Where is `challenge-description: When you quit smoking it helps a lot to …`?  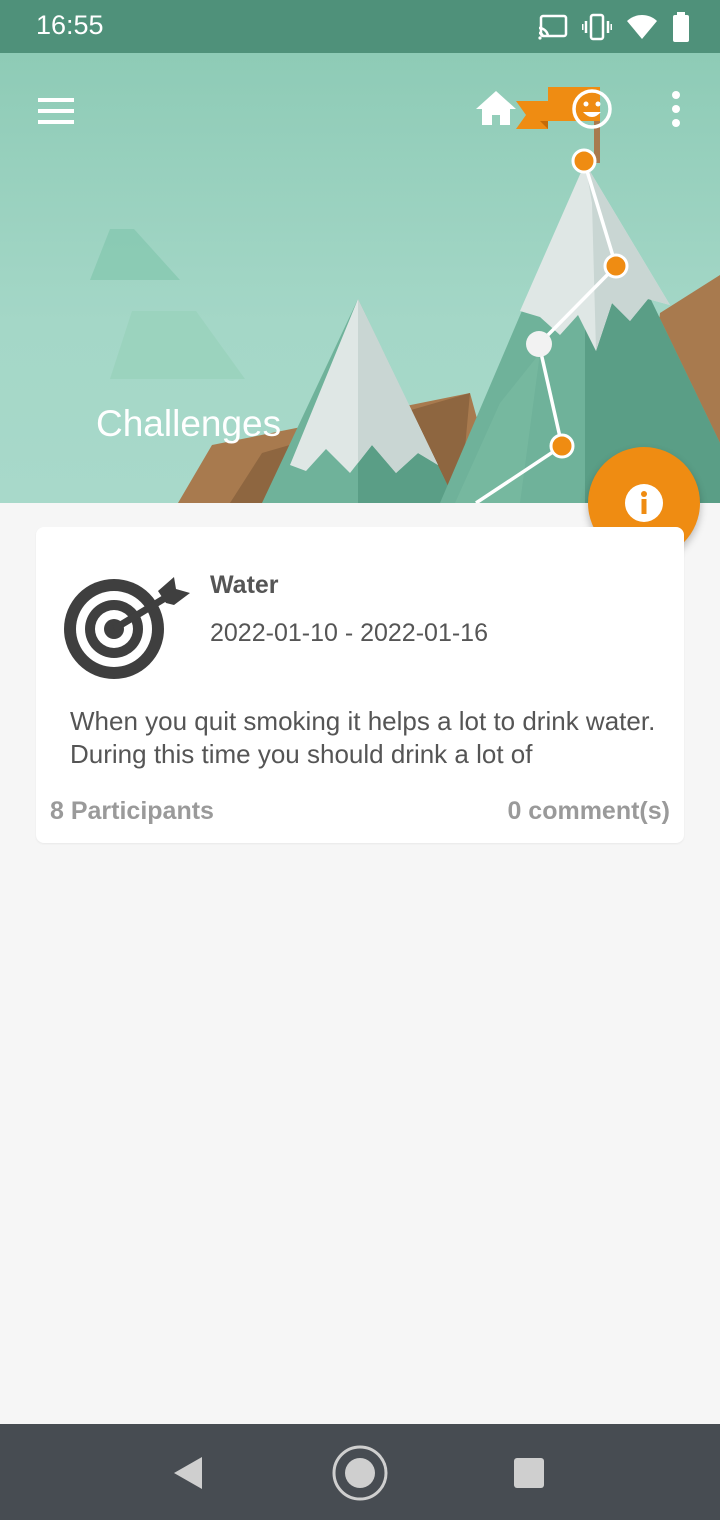
challenge-description: When you quit smoking it helps a lot to … is located at coordinates (363, 737).